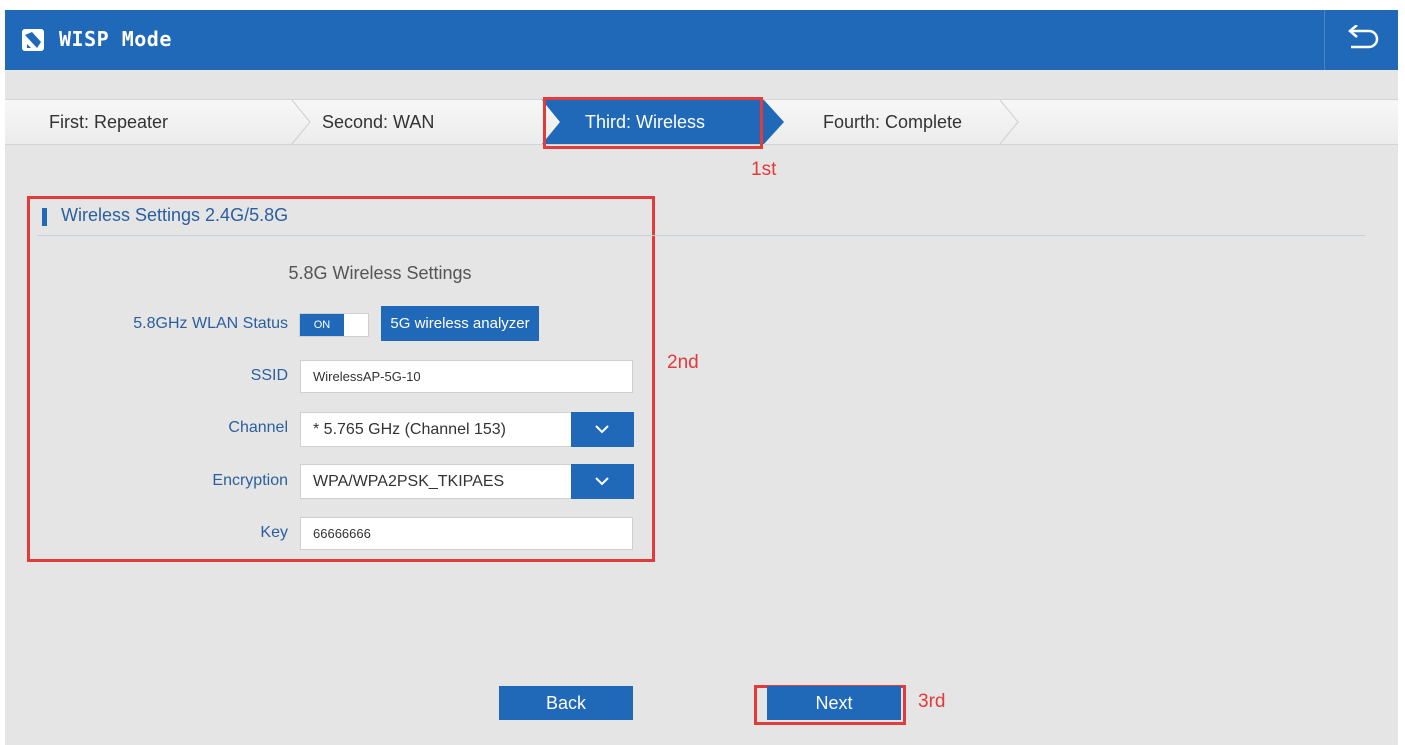  I want to click on encryption-value: WPA/WPA2PSK_TKIPAES, so click(409, 481).